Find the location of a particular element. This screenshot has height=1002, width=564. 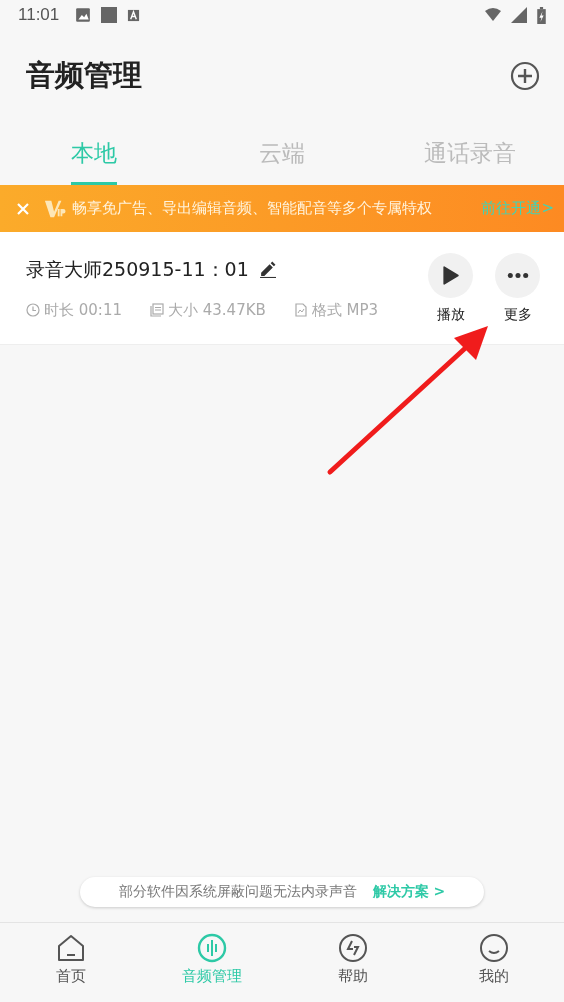

recording-name: 录音大师250915-11：01 is located at coordinates (137, 269).